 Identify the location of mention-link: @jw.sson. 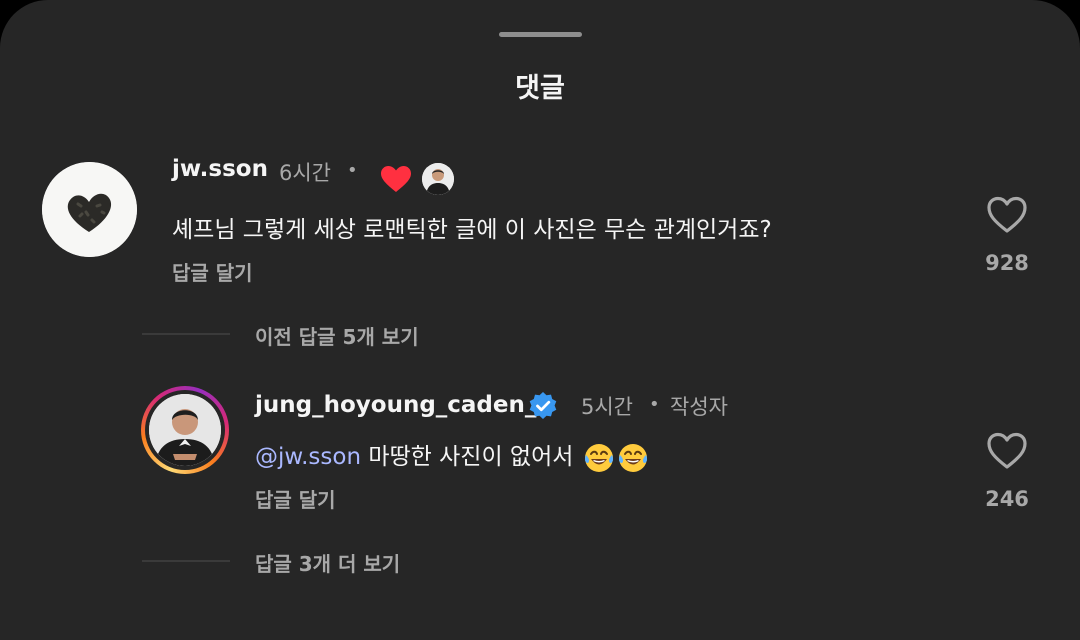
(308, 457).